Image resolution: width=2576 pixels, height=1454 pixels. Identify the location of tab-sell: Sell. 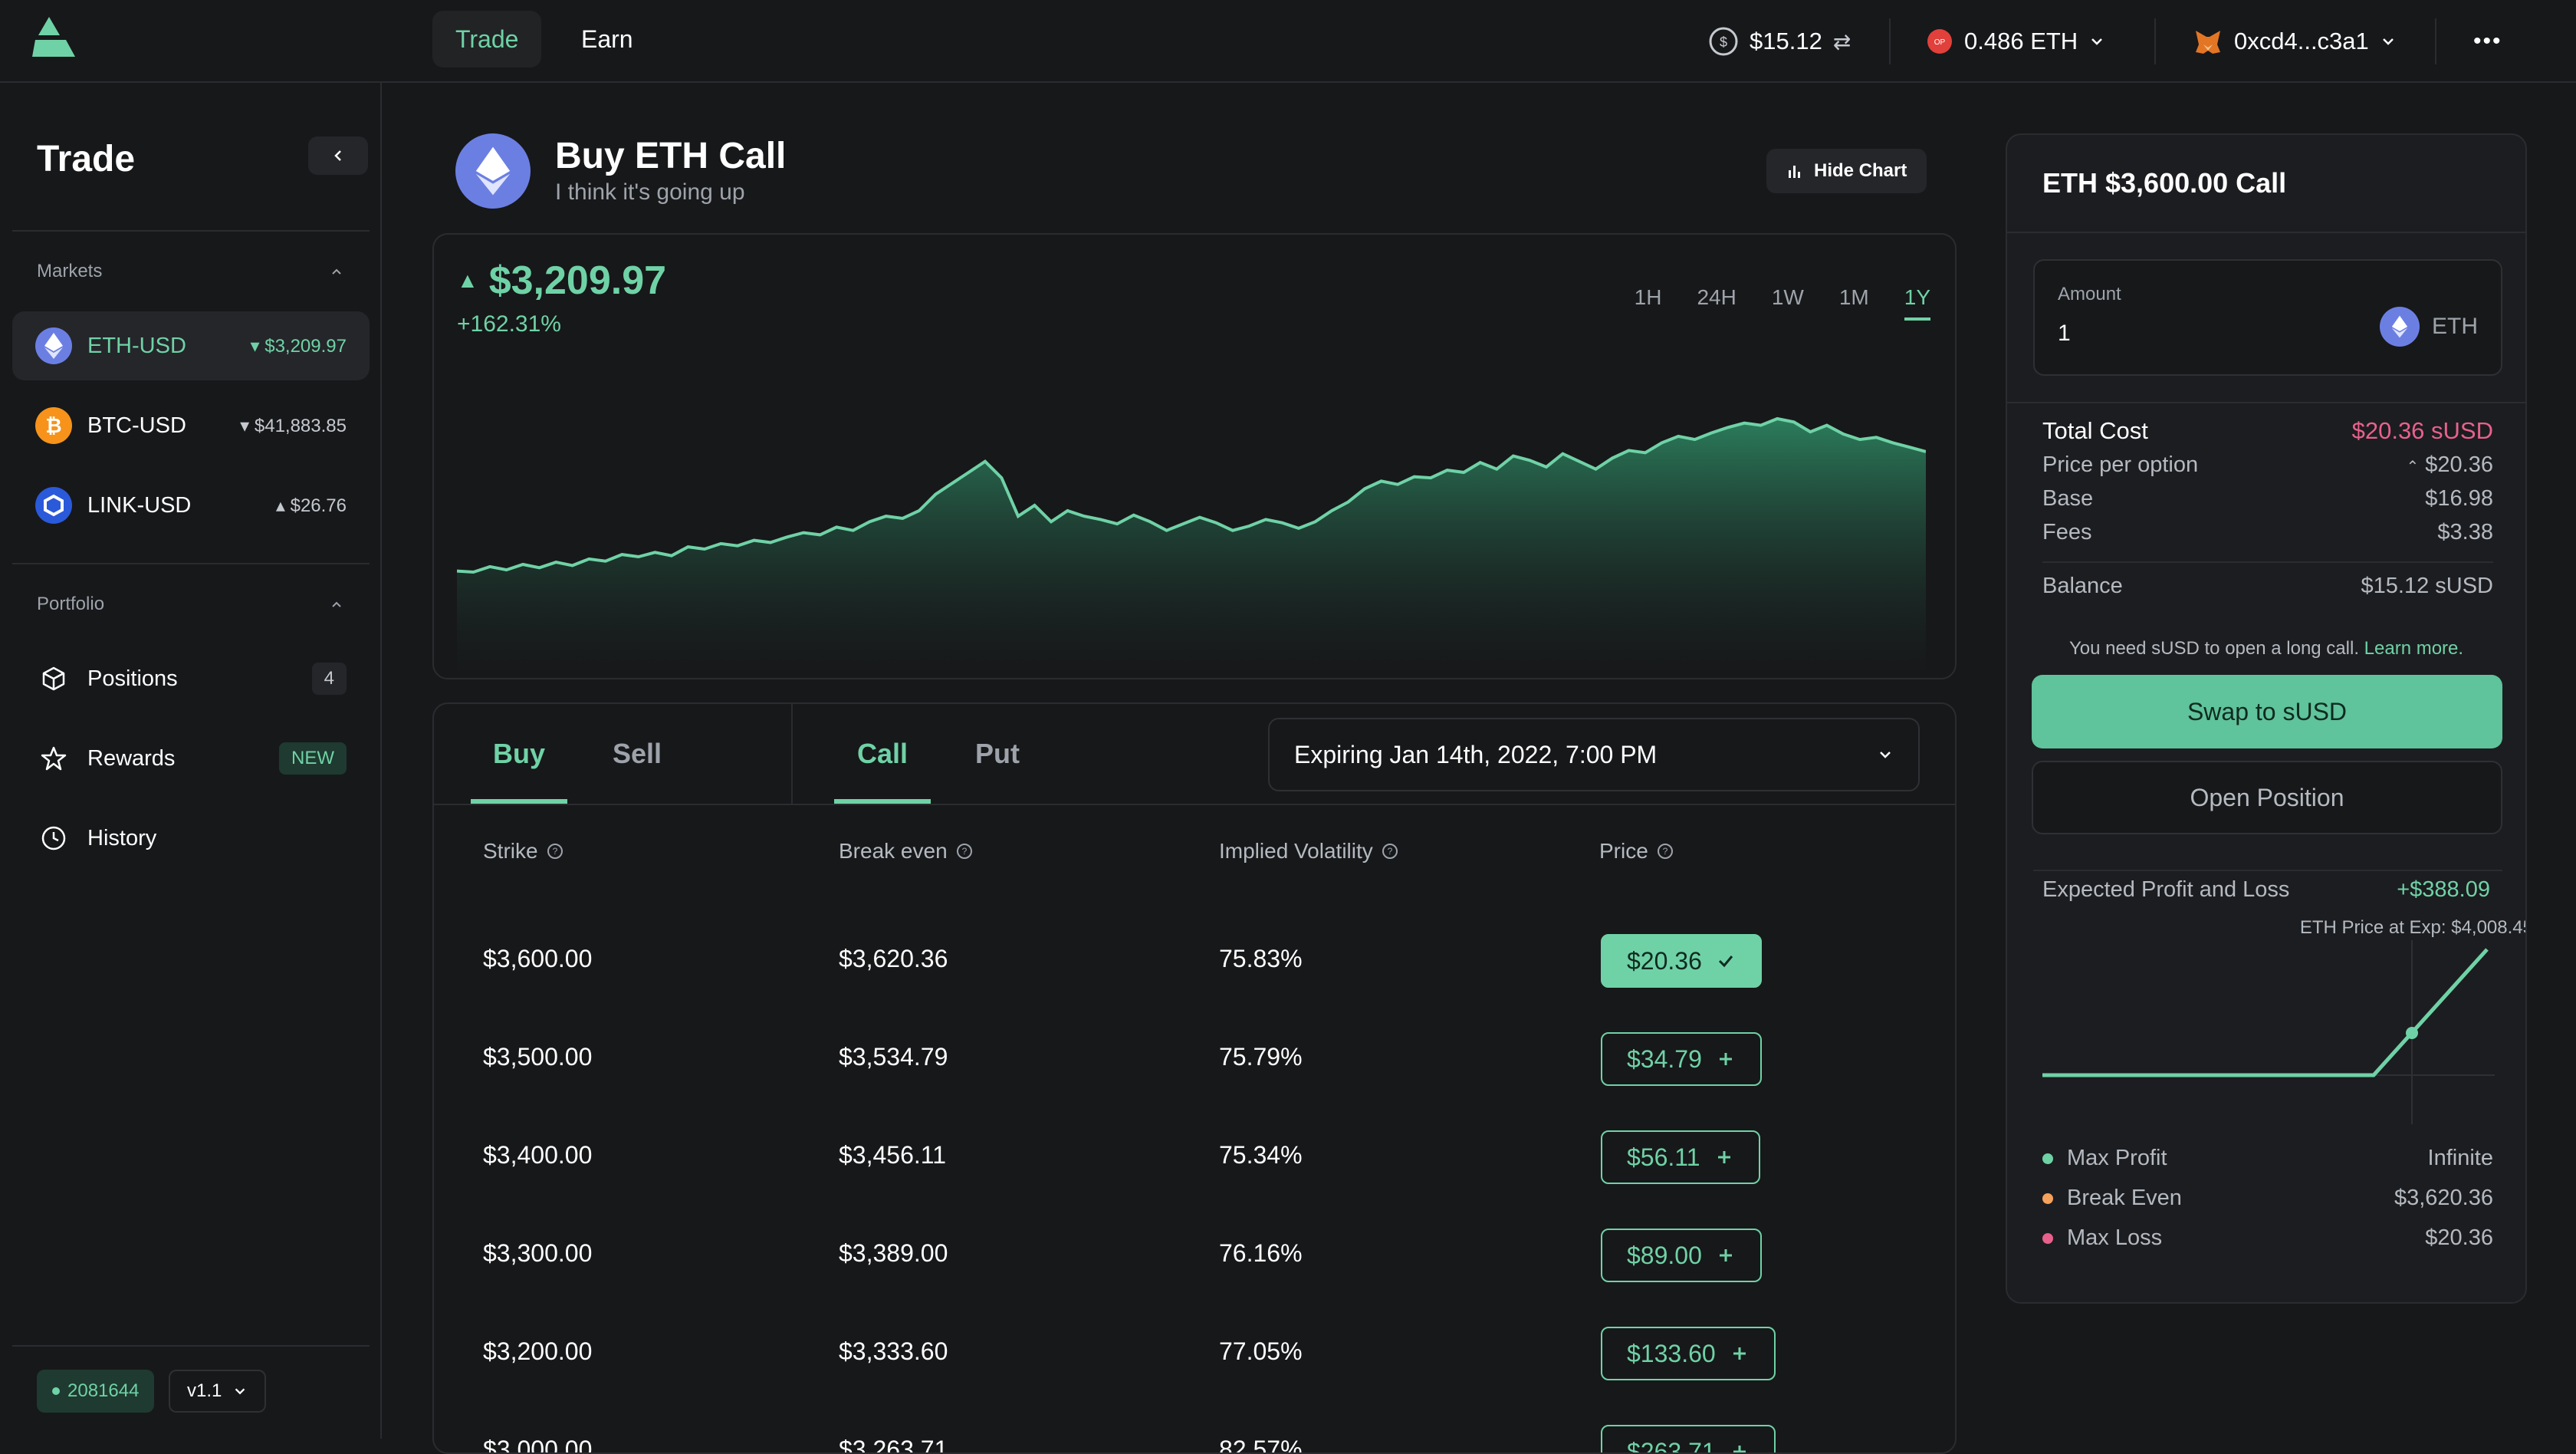
(637, 754).